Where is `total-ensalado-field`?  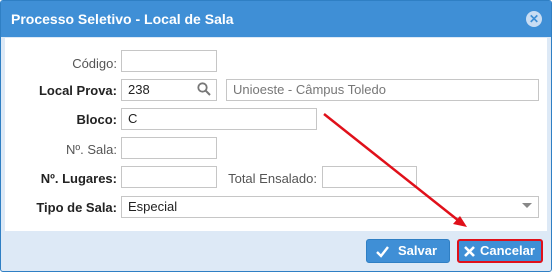
total-ensalado-field is located at coordinates (369, 177).